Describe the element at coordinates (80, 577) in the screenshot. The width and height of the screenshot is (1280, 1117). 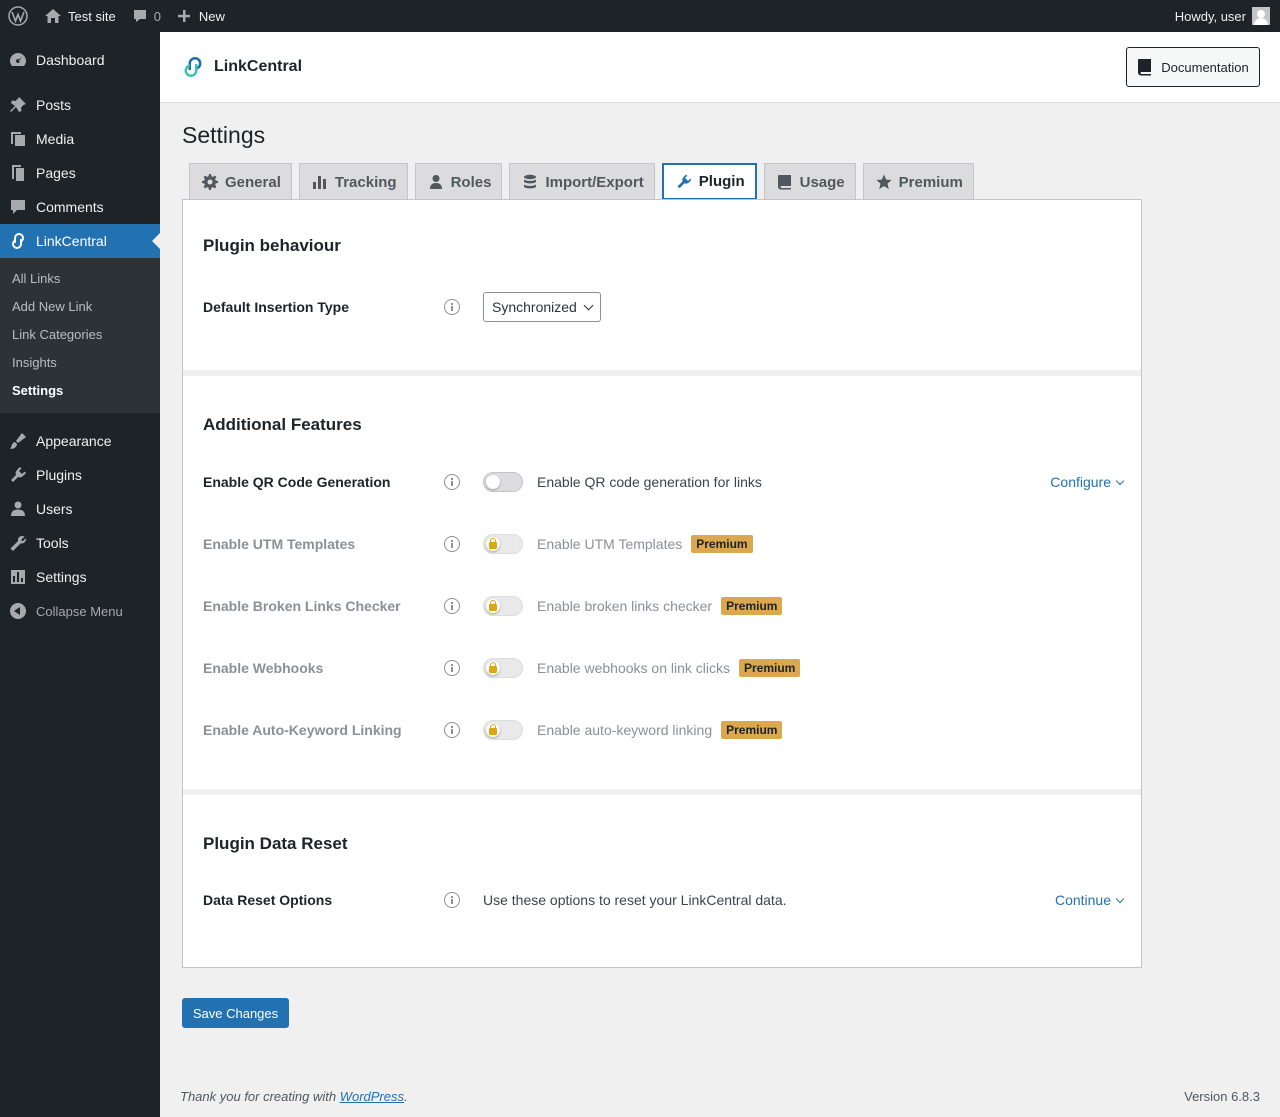
I see `menu-item-settings: Settings` at that location.